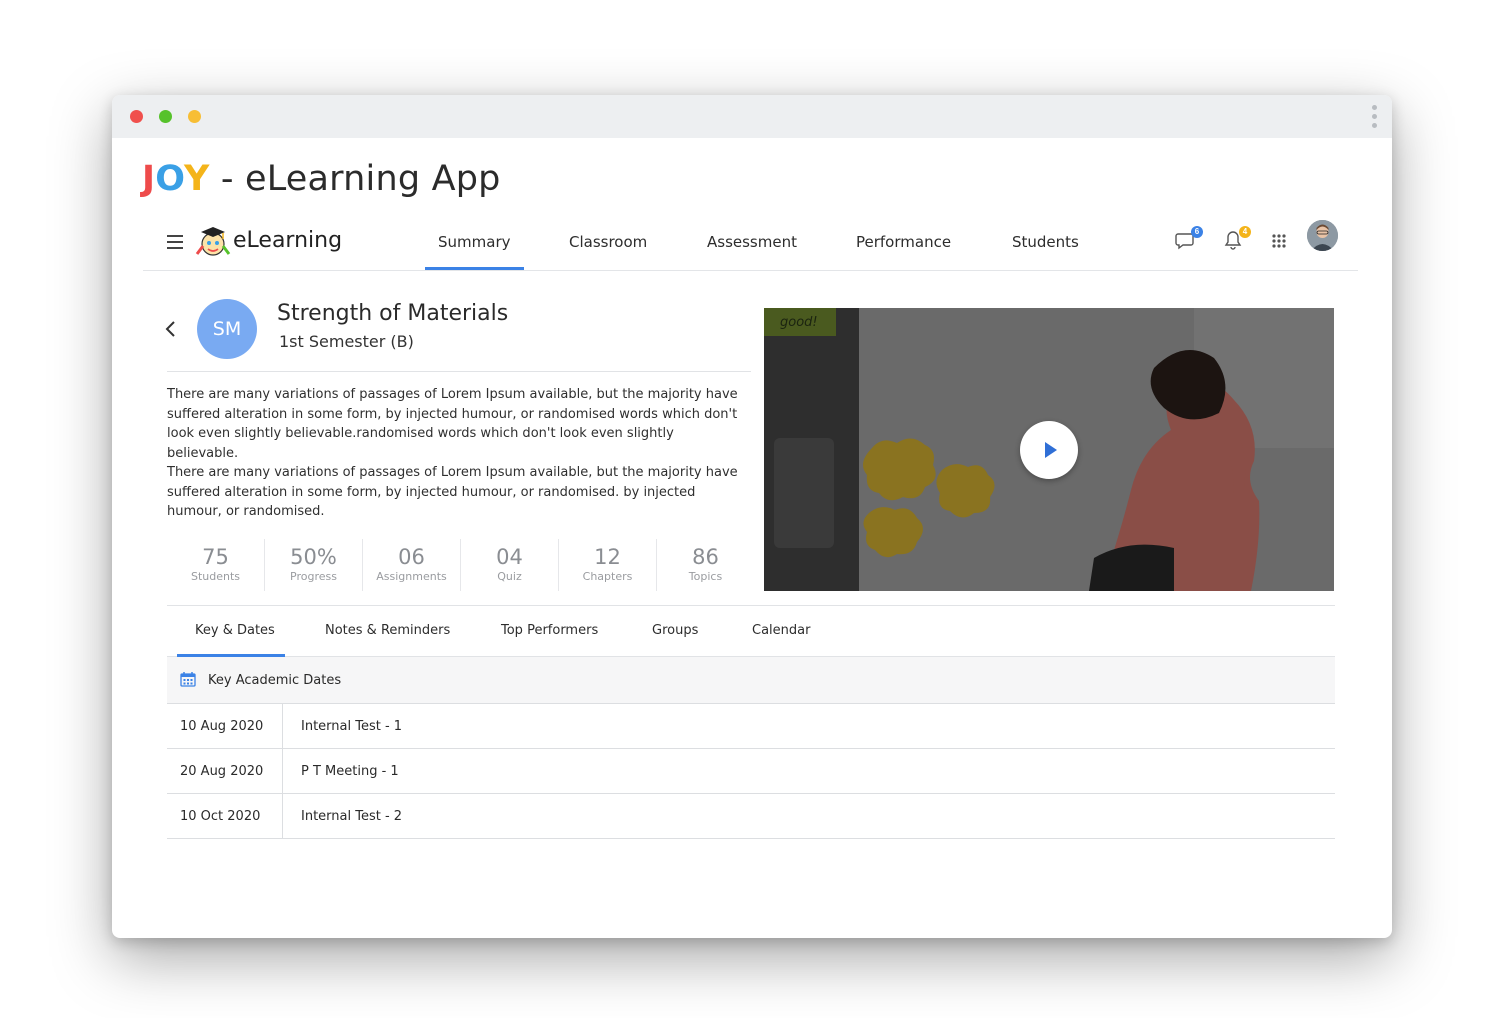  I want to click on stat-value: 75, so click(215, 557).